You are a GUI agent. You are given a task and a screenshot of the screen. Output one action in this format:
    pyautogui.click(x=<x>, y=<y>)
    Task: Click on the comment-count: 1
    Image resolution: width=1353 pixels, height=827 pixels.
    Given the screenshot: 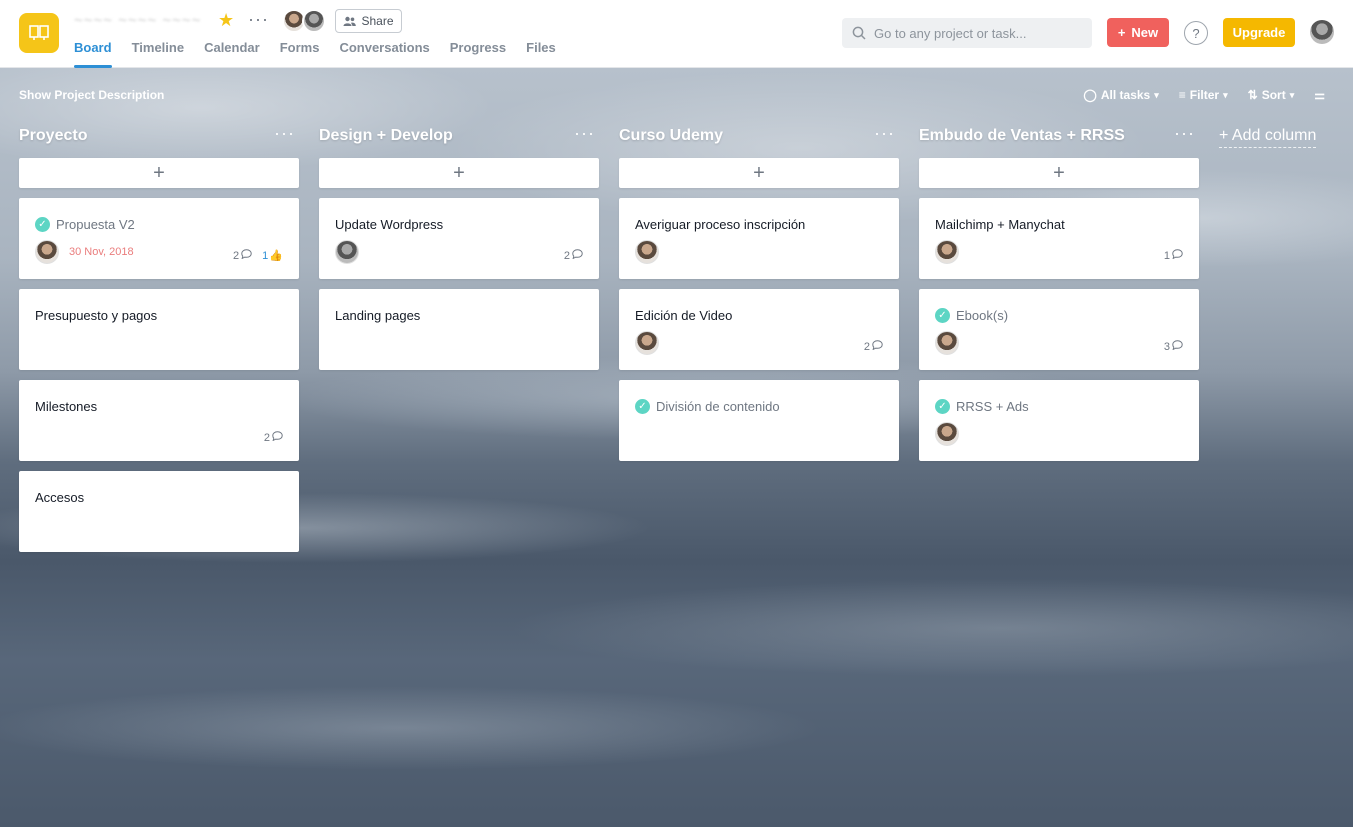 What is the action you would take?
    pyautogui.click(x=1173, y=255)
    